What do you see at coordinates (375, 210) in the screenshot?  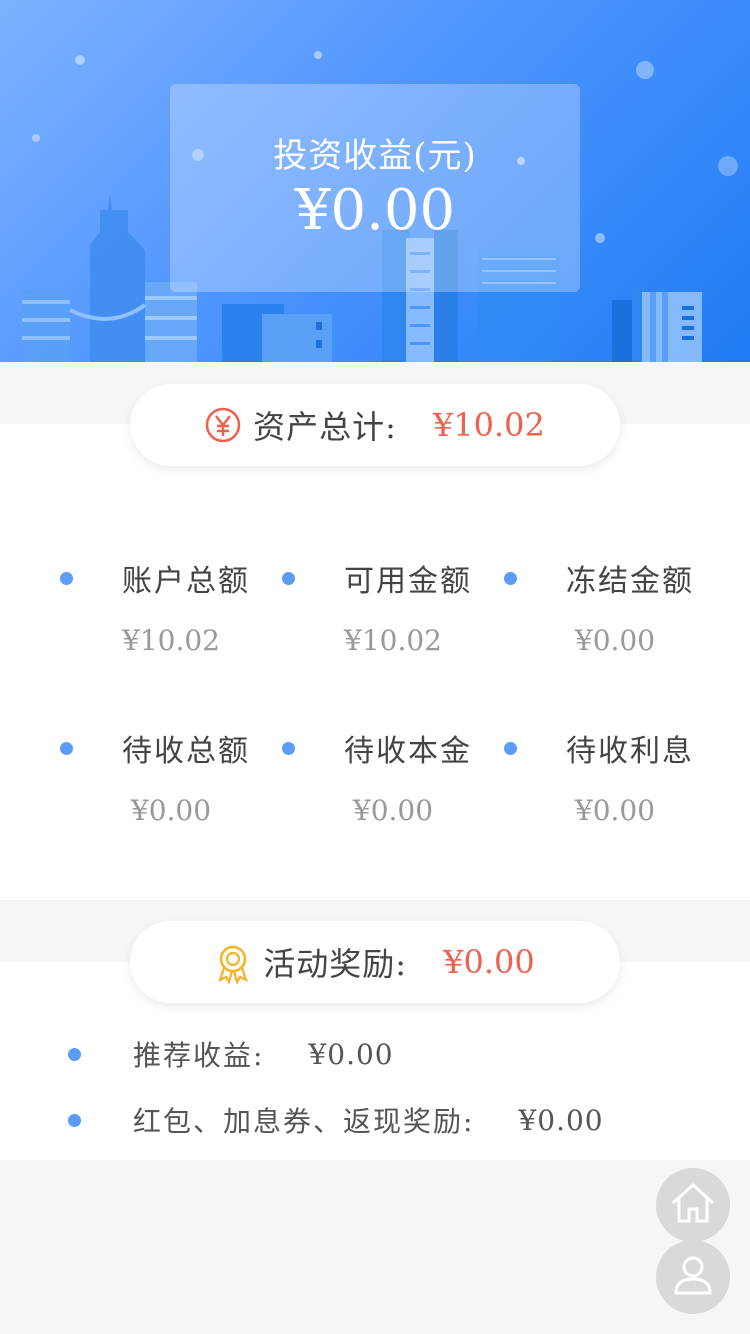 I see `earnings-amount: ¥0.00` at bounding box center [375, 210].